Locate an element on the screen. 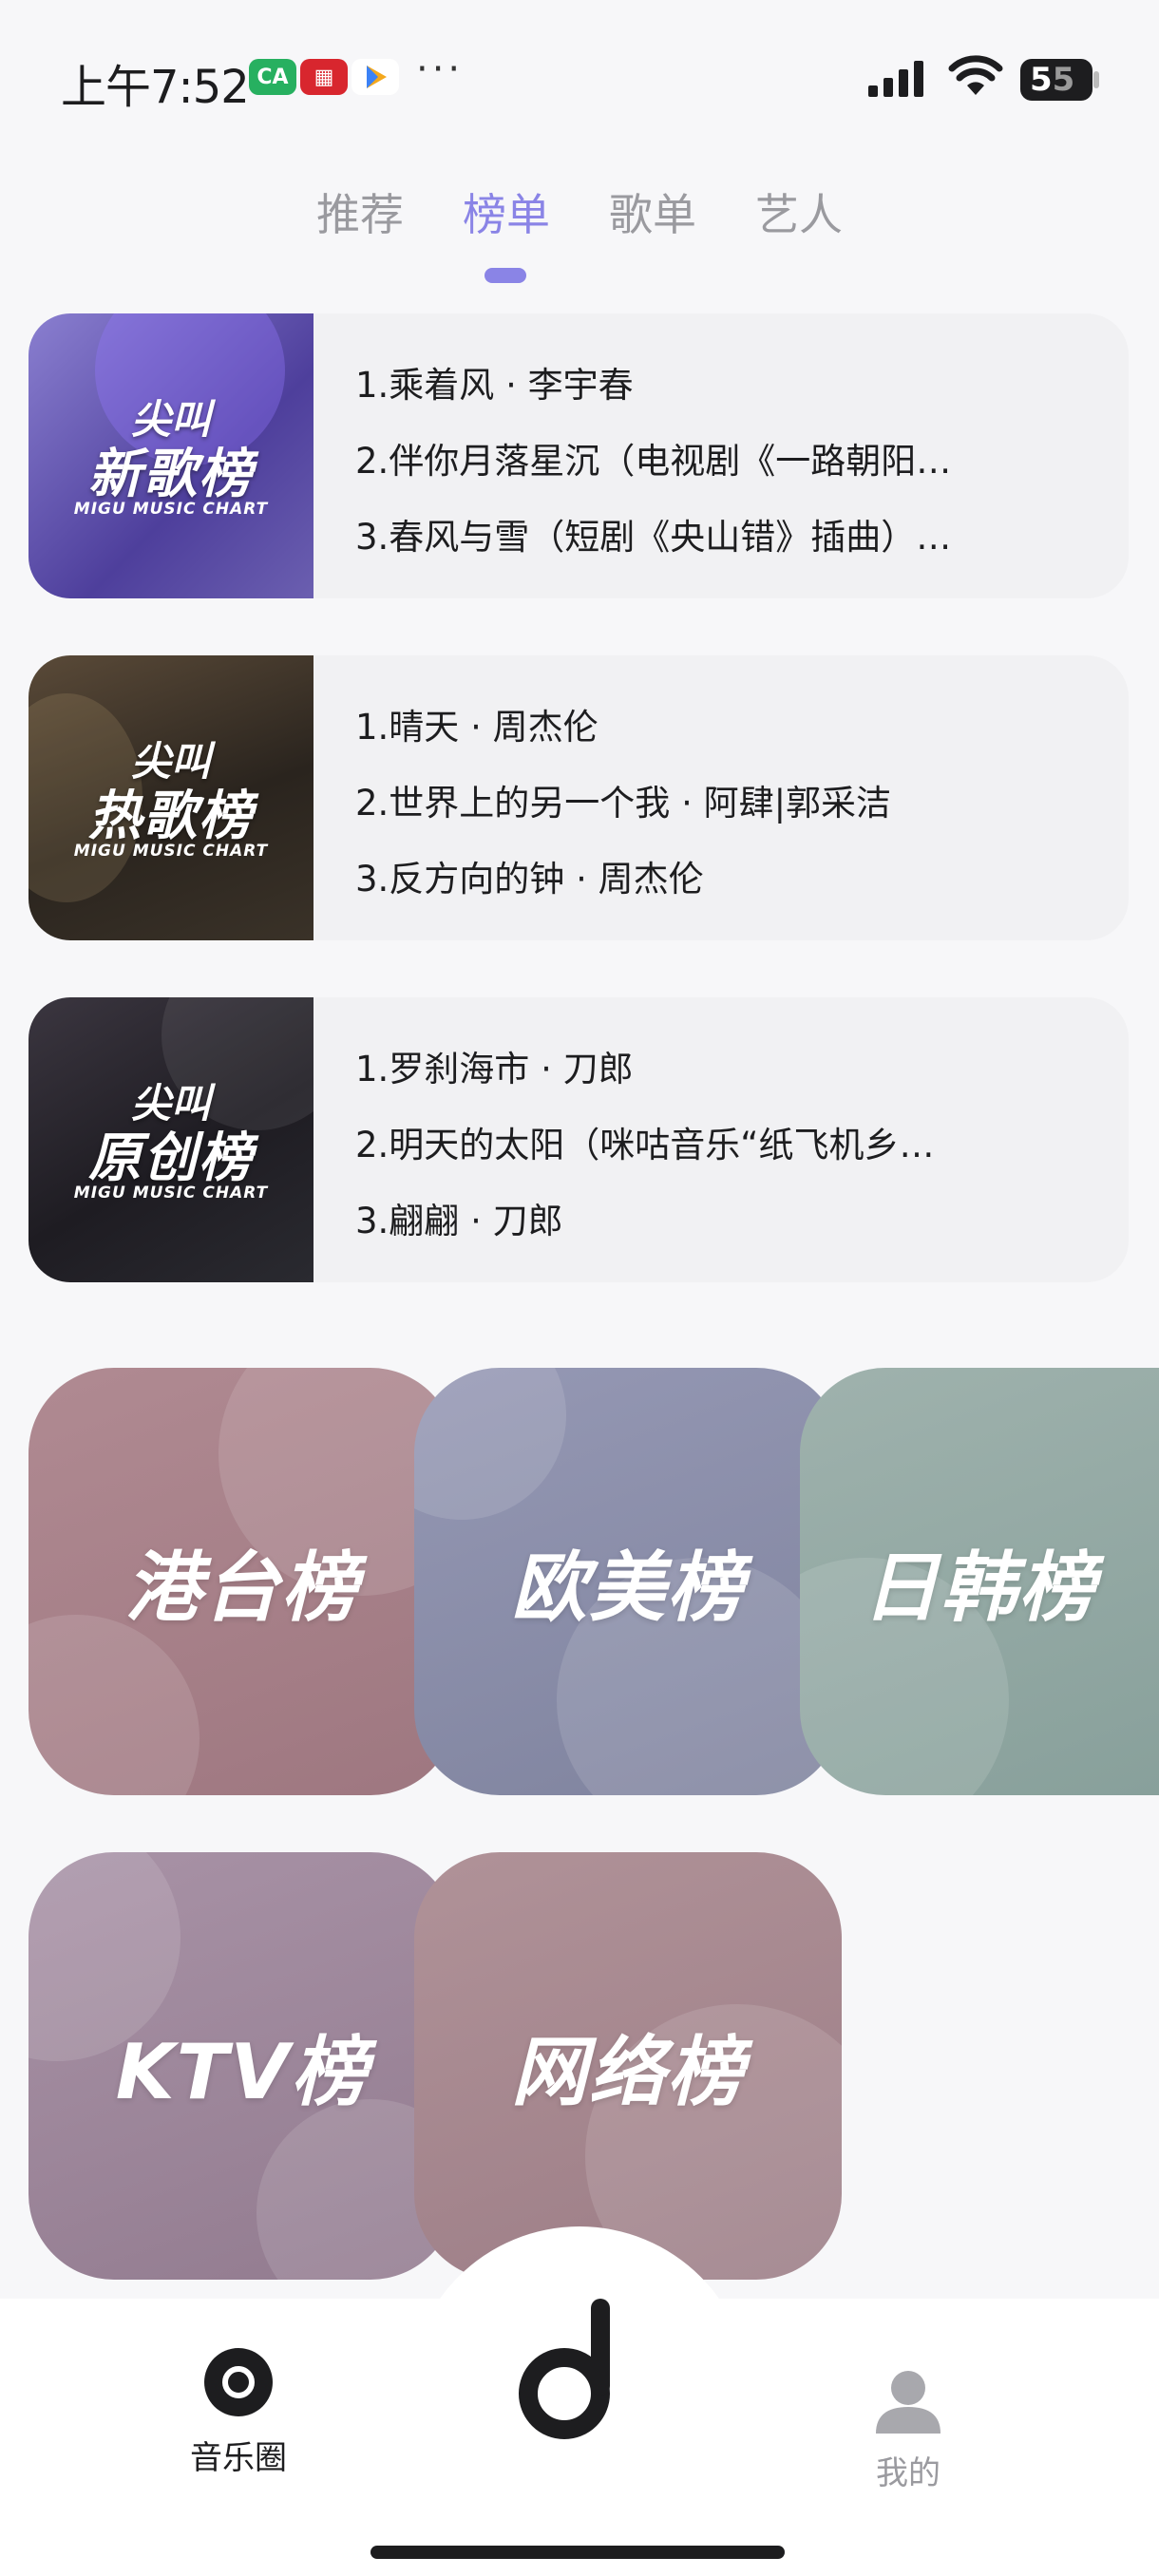  nav-music-circle: 音乐圈 is located at coordinates (238, 2412).